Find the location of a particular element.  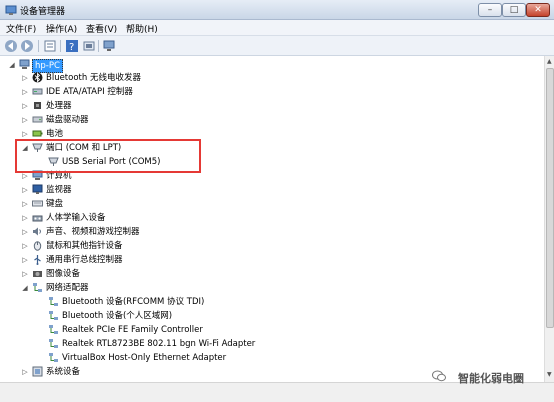

tree-item-network: ◢ 网络适配器 is located at coordinates (272, 288).